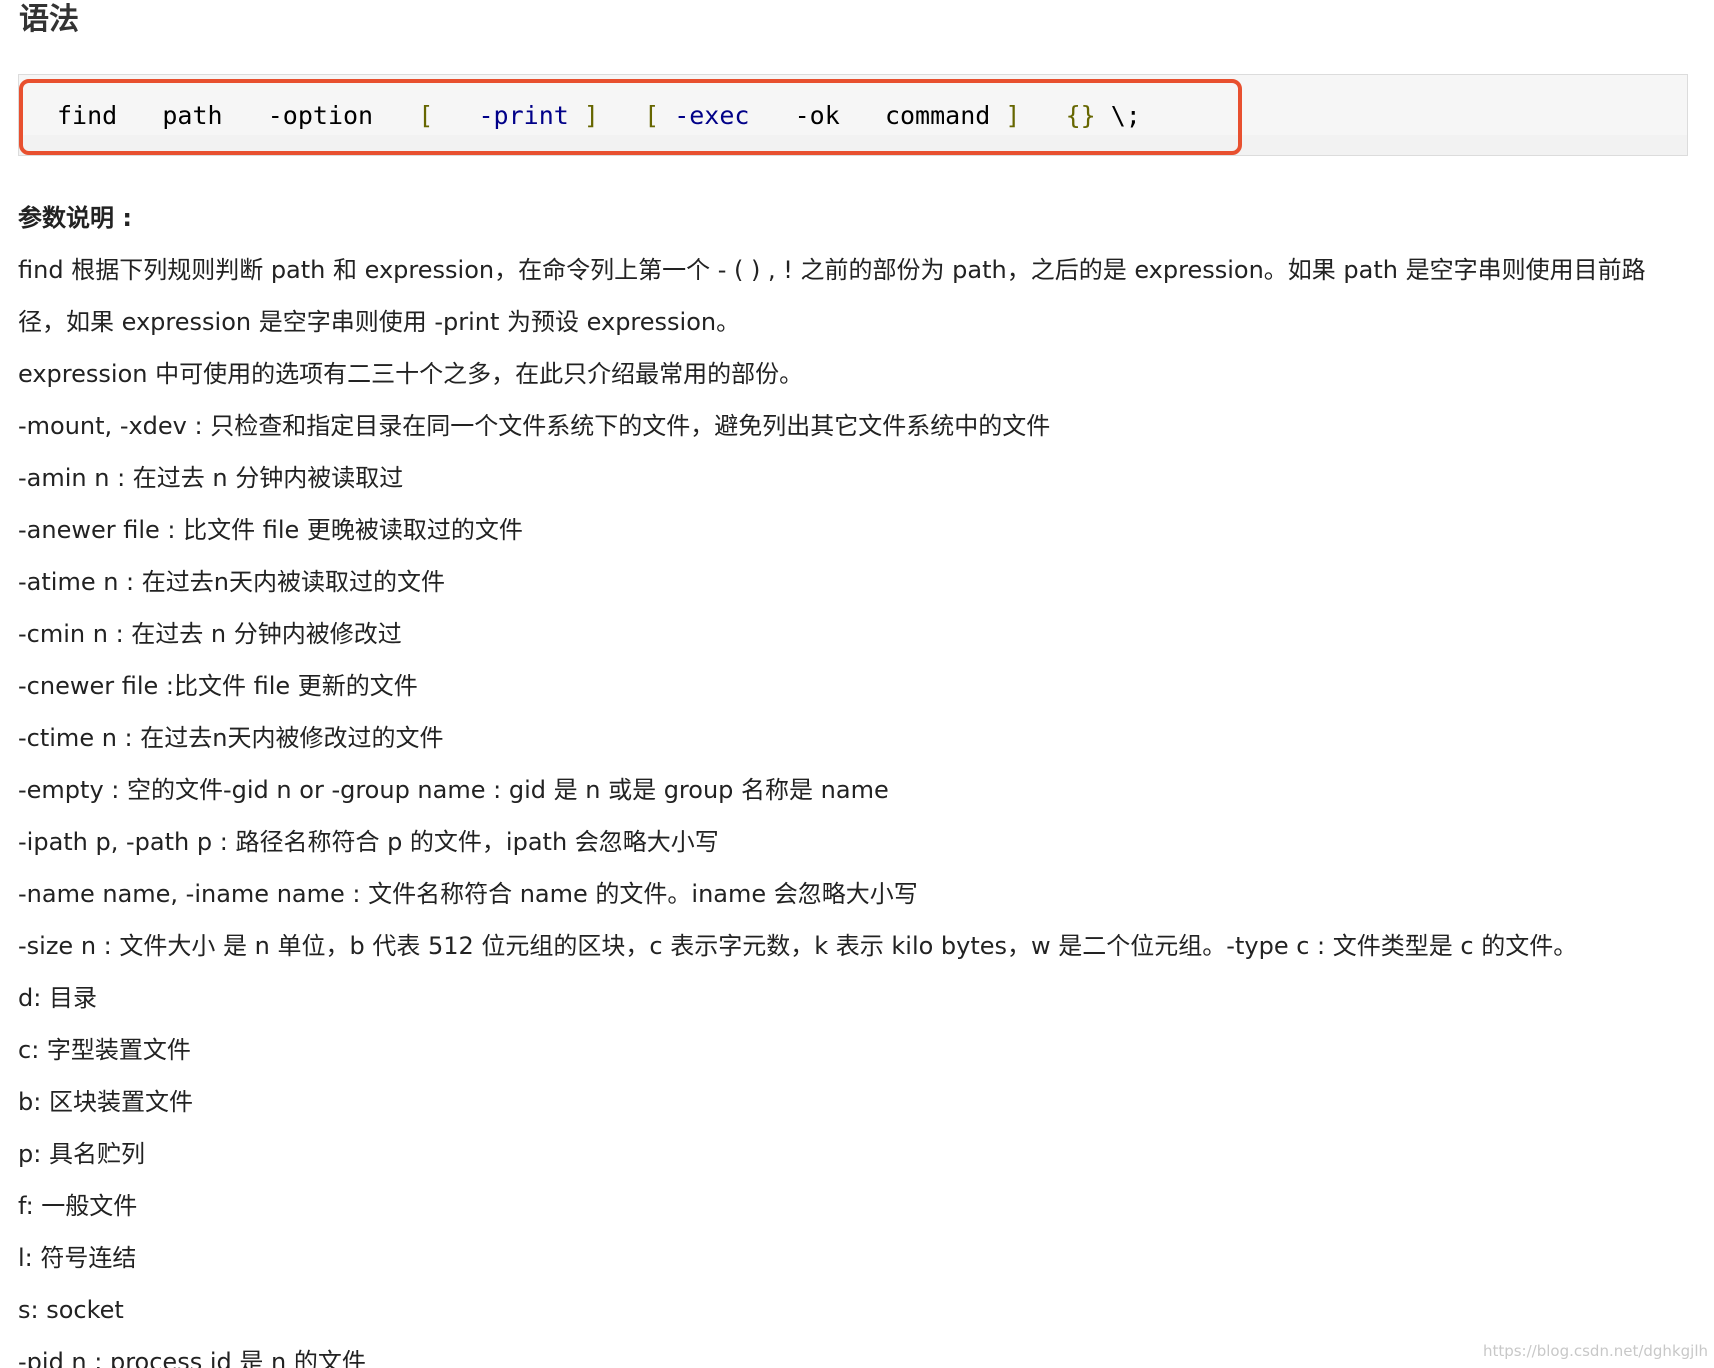 This screenshot has width=1714, height=1368. I want to click on option-pid: -pid n : process id 是 n 的文件, so click(192, 1358).